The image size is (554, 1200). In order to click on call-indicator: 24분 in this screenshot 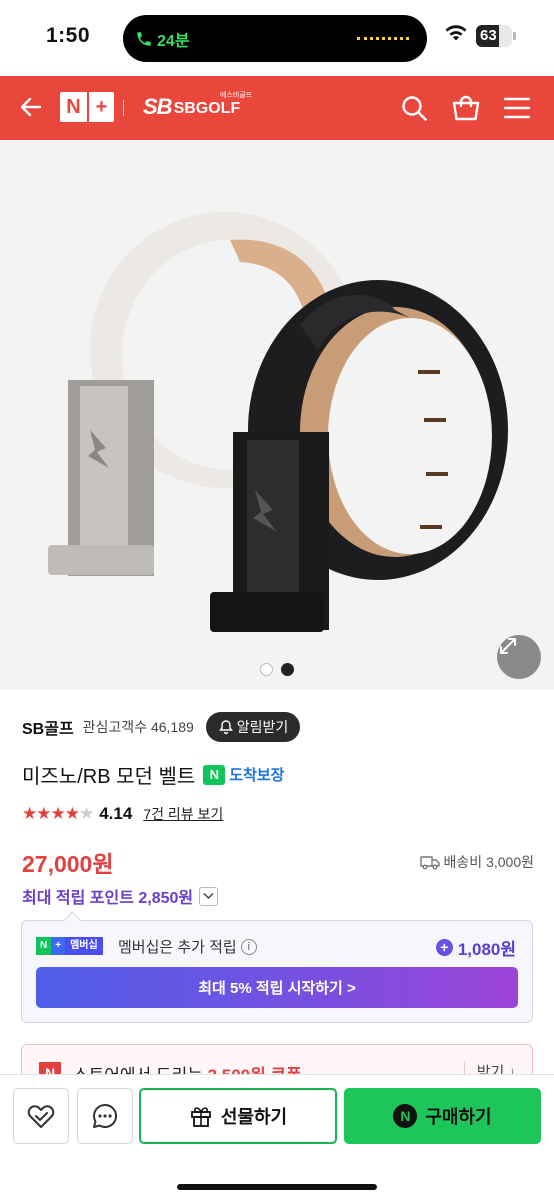, I will do `click(162, 39)`.